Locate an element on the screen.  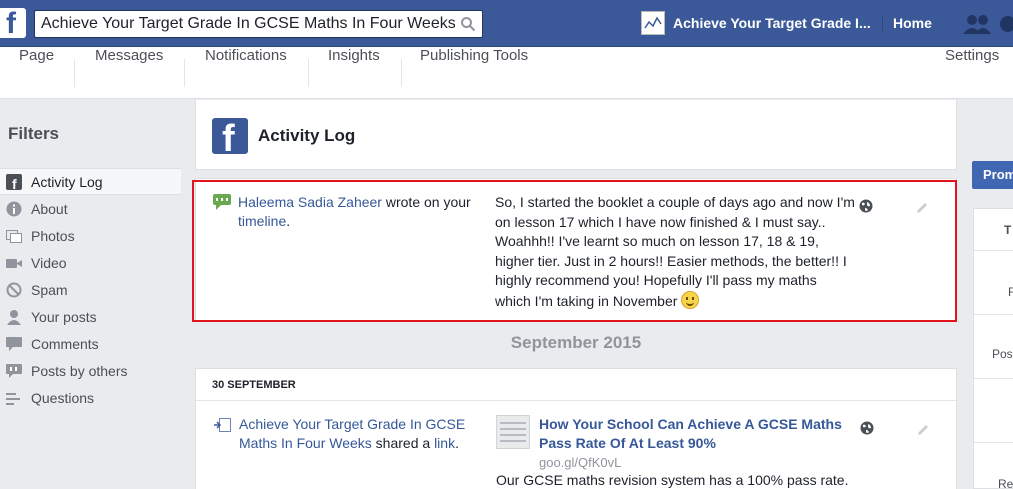
filter-comments: Comments is located at coordinates (90, 344).